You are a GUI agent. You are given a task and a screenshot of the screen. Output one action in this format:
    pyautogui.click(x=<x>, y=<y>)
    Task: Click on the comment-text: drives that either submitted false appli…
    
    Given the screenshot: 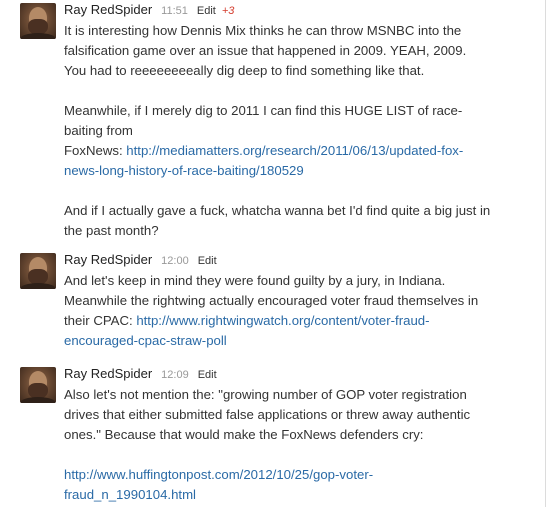 What is the action you would take?
    pyautogui.click(x=267, y=414)
    